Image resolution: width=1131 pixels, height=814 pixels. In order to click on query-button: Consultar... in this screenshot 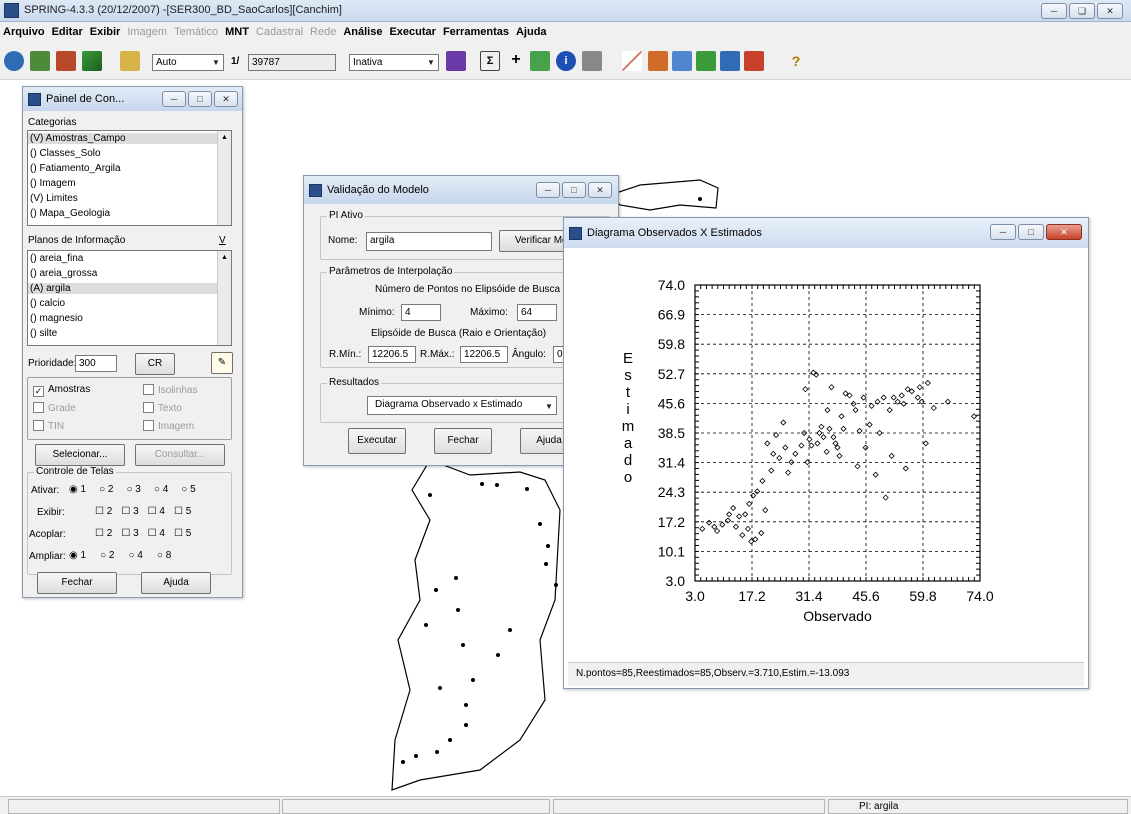, I will do `click(180, 455)`.